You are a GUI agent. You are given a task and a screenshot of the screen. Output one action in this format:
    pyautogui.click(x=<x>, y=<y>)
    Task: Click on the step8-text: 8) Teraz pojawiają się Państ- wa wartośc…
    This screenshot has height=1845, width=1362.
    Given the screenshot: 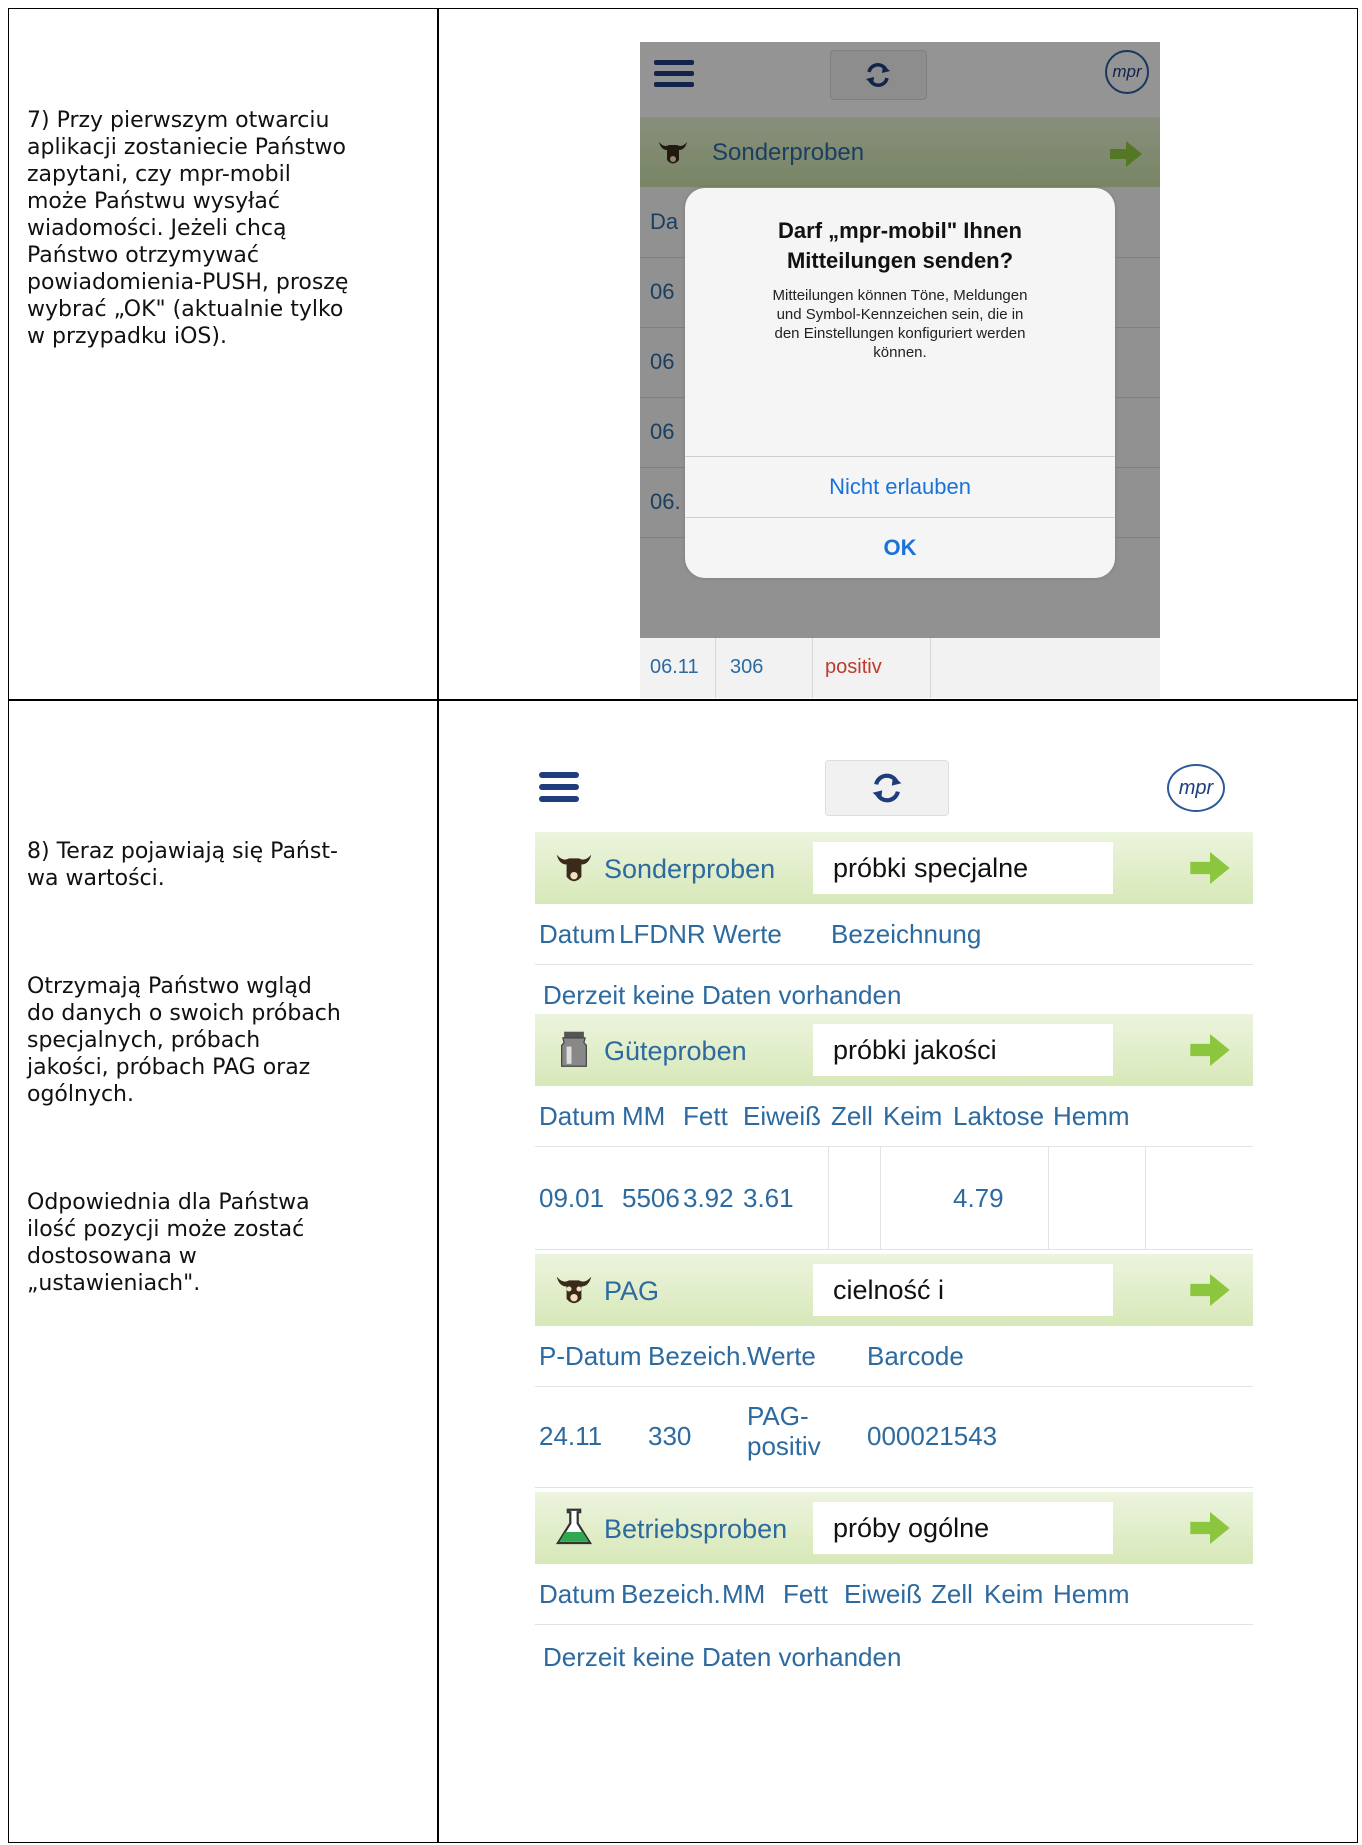 What is the action you would take?
    pyautogui.click(x=184, y=1081)
    